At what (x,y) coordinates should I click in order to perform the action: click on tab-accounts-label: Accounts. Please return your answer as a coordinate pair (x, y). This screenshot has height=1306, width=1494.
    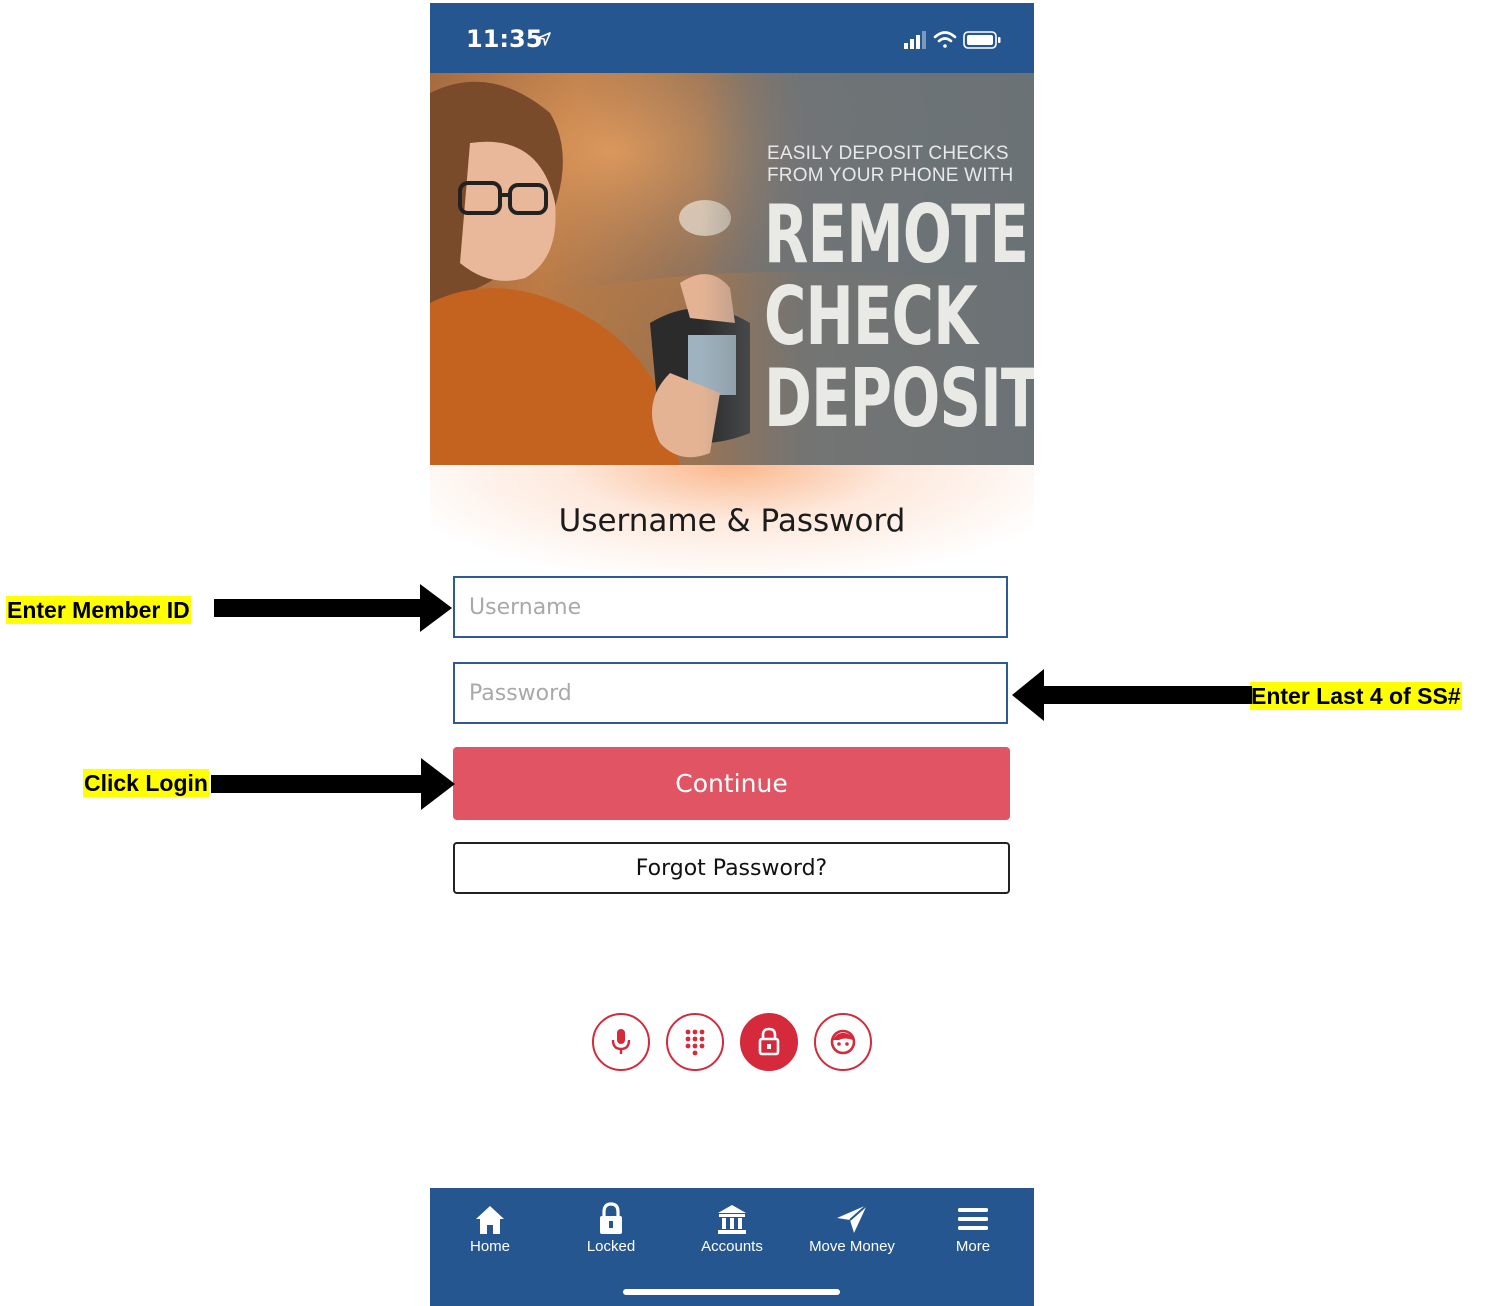
    Looking at the image, I should click on (732, 1246).